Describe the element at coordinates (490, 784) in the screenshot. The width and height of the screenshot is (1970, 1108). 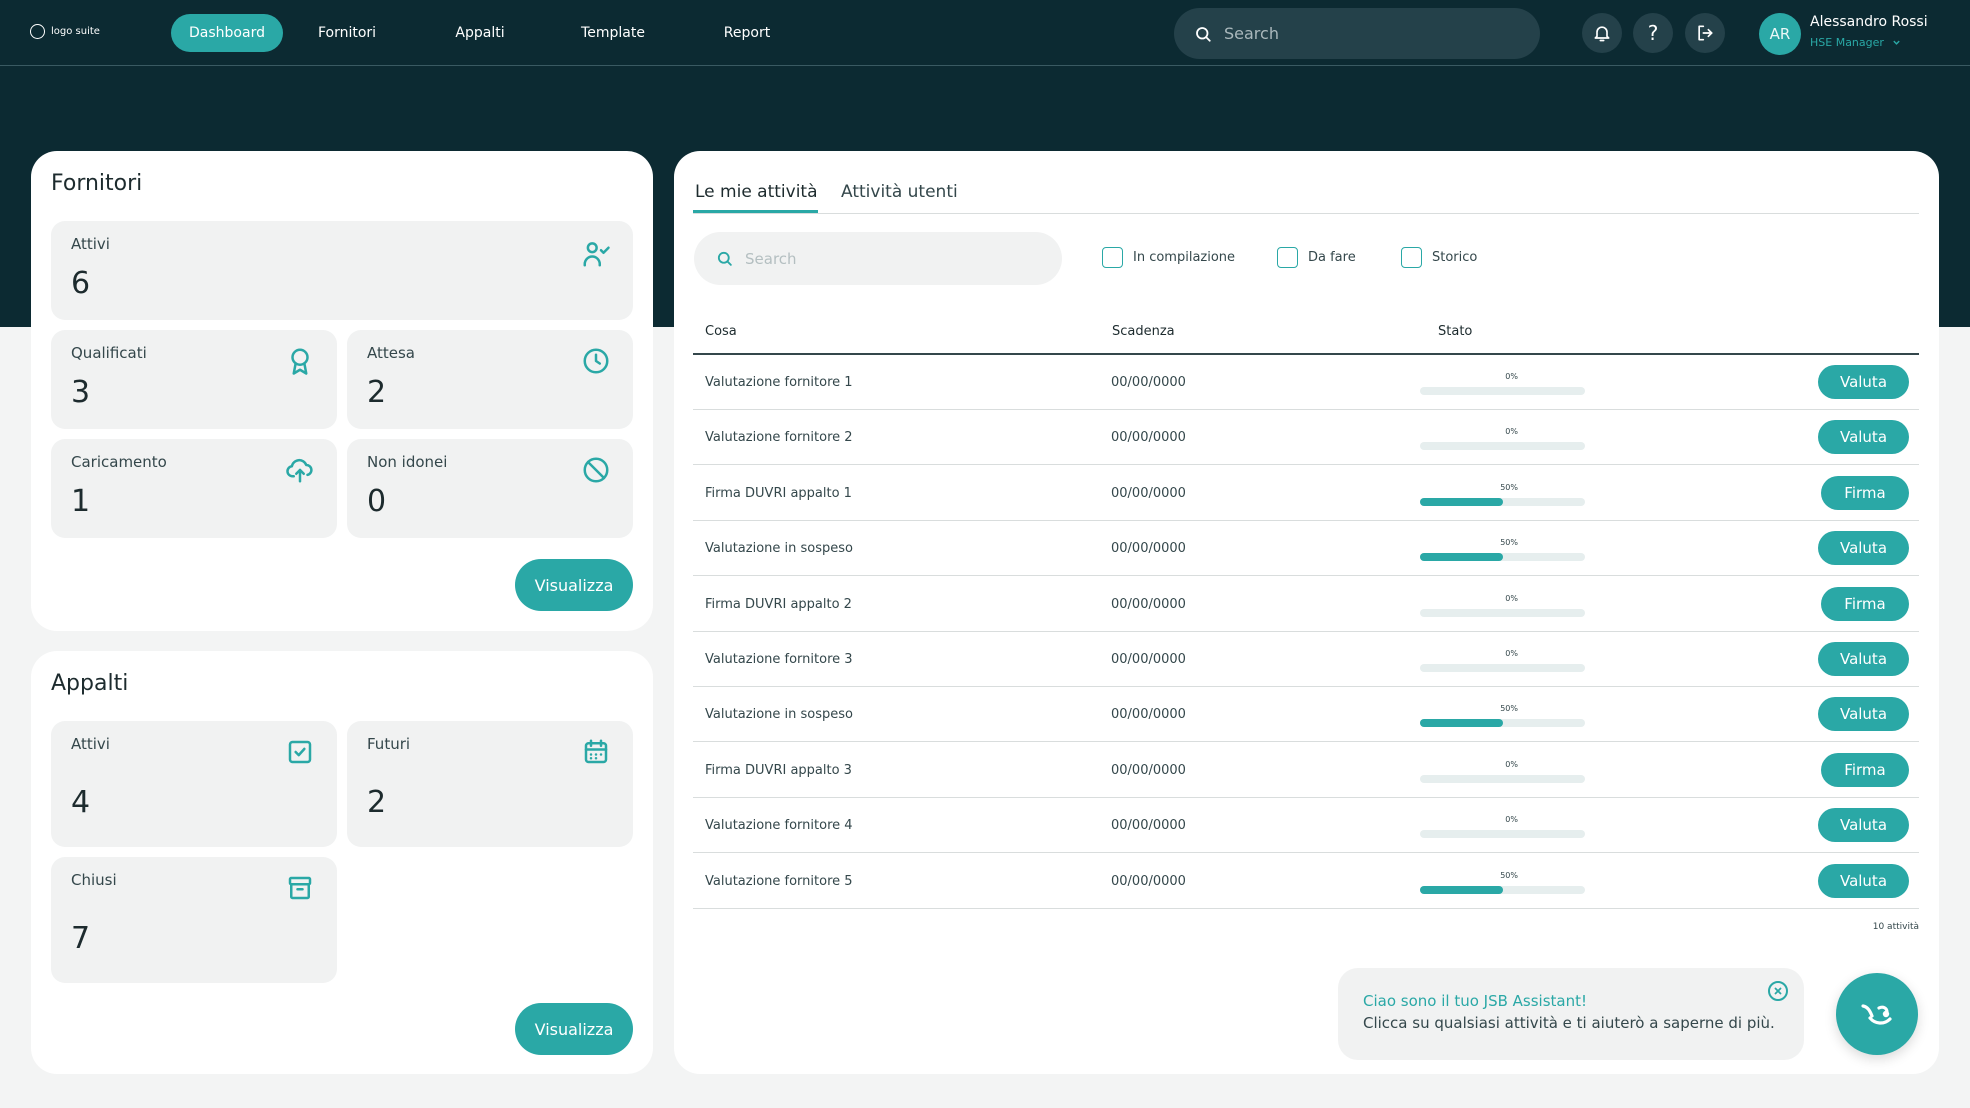
I see `appalti-stat-futuri: Futuri 2` at that location.